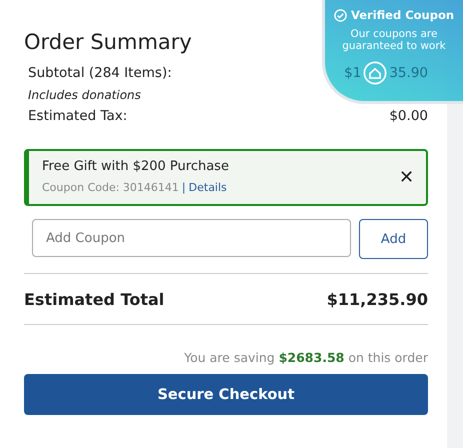 This screenshot has height=448, width=463. I want to click on badge-title: Verified Coupon, so click(402, 15).